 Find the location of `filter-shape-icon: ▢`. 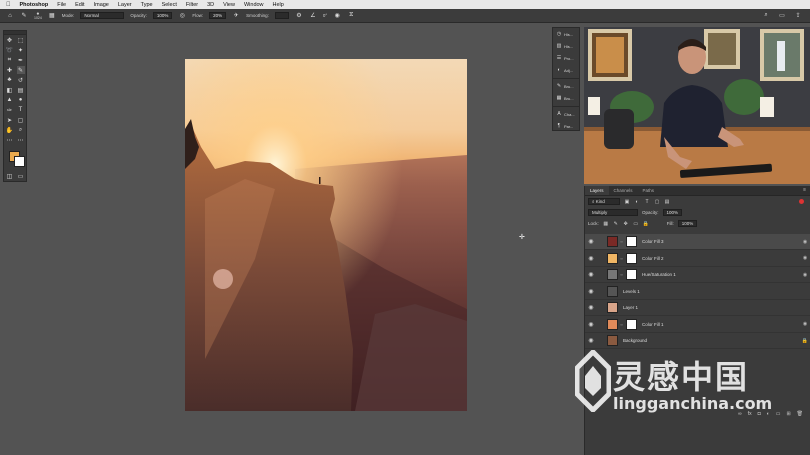

filter-shape-icon: ▢ is located at coordinates (657, 202).